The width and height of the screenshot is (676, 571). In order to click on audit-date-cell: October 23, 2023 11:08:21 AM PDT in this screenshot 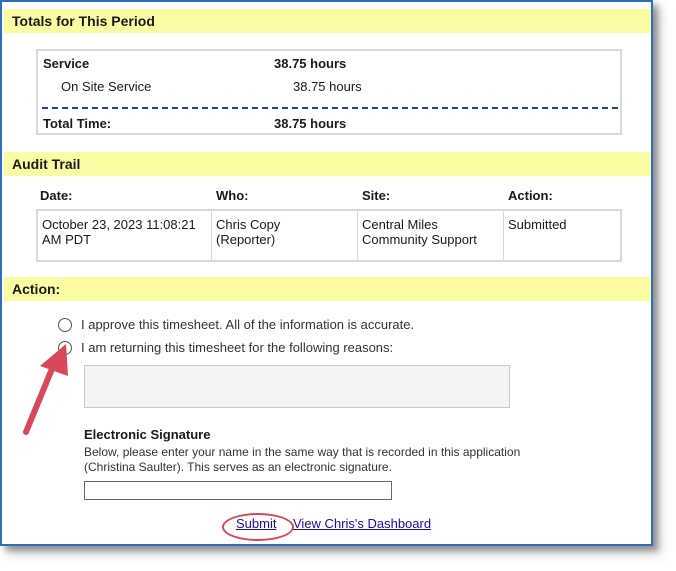, I will do `click(125, 235)`.